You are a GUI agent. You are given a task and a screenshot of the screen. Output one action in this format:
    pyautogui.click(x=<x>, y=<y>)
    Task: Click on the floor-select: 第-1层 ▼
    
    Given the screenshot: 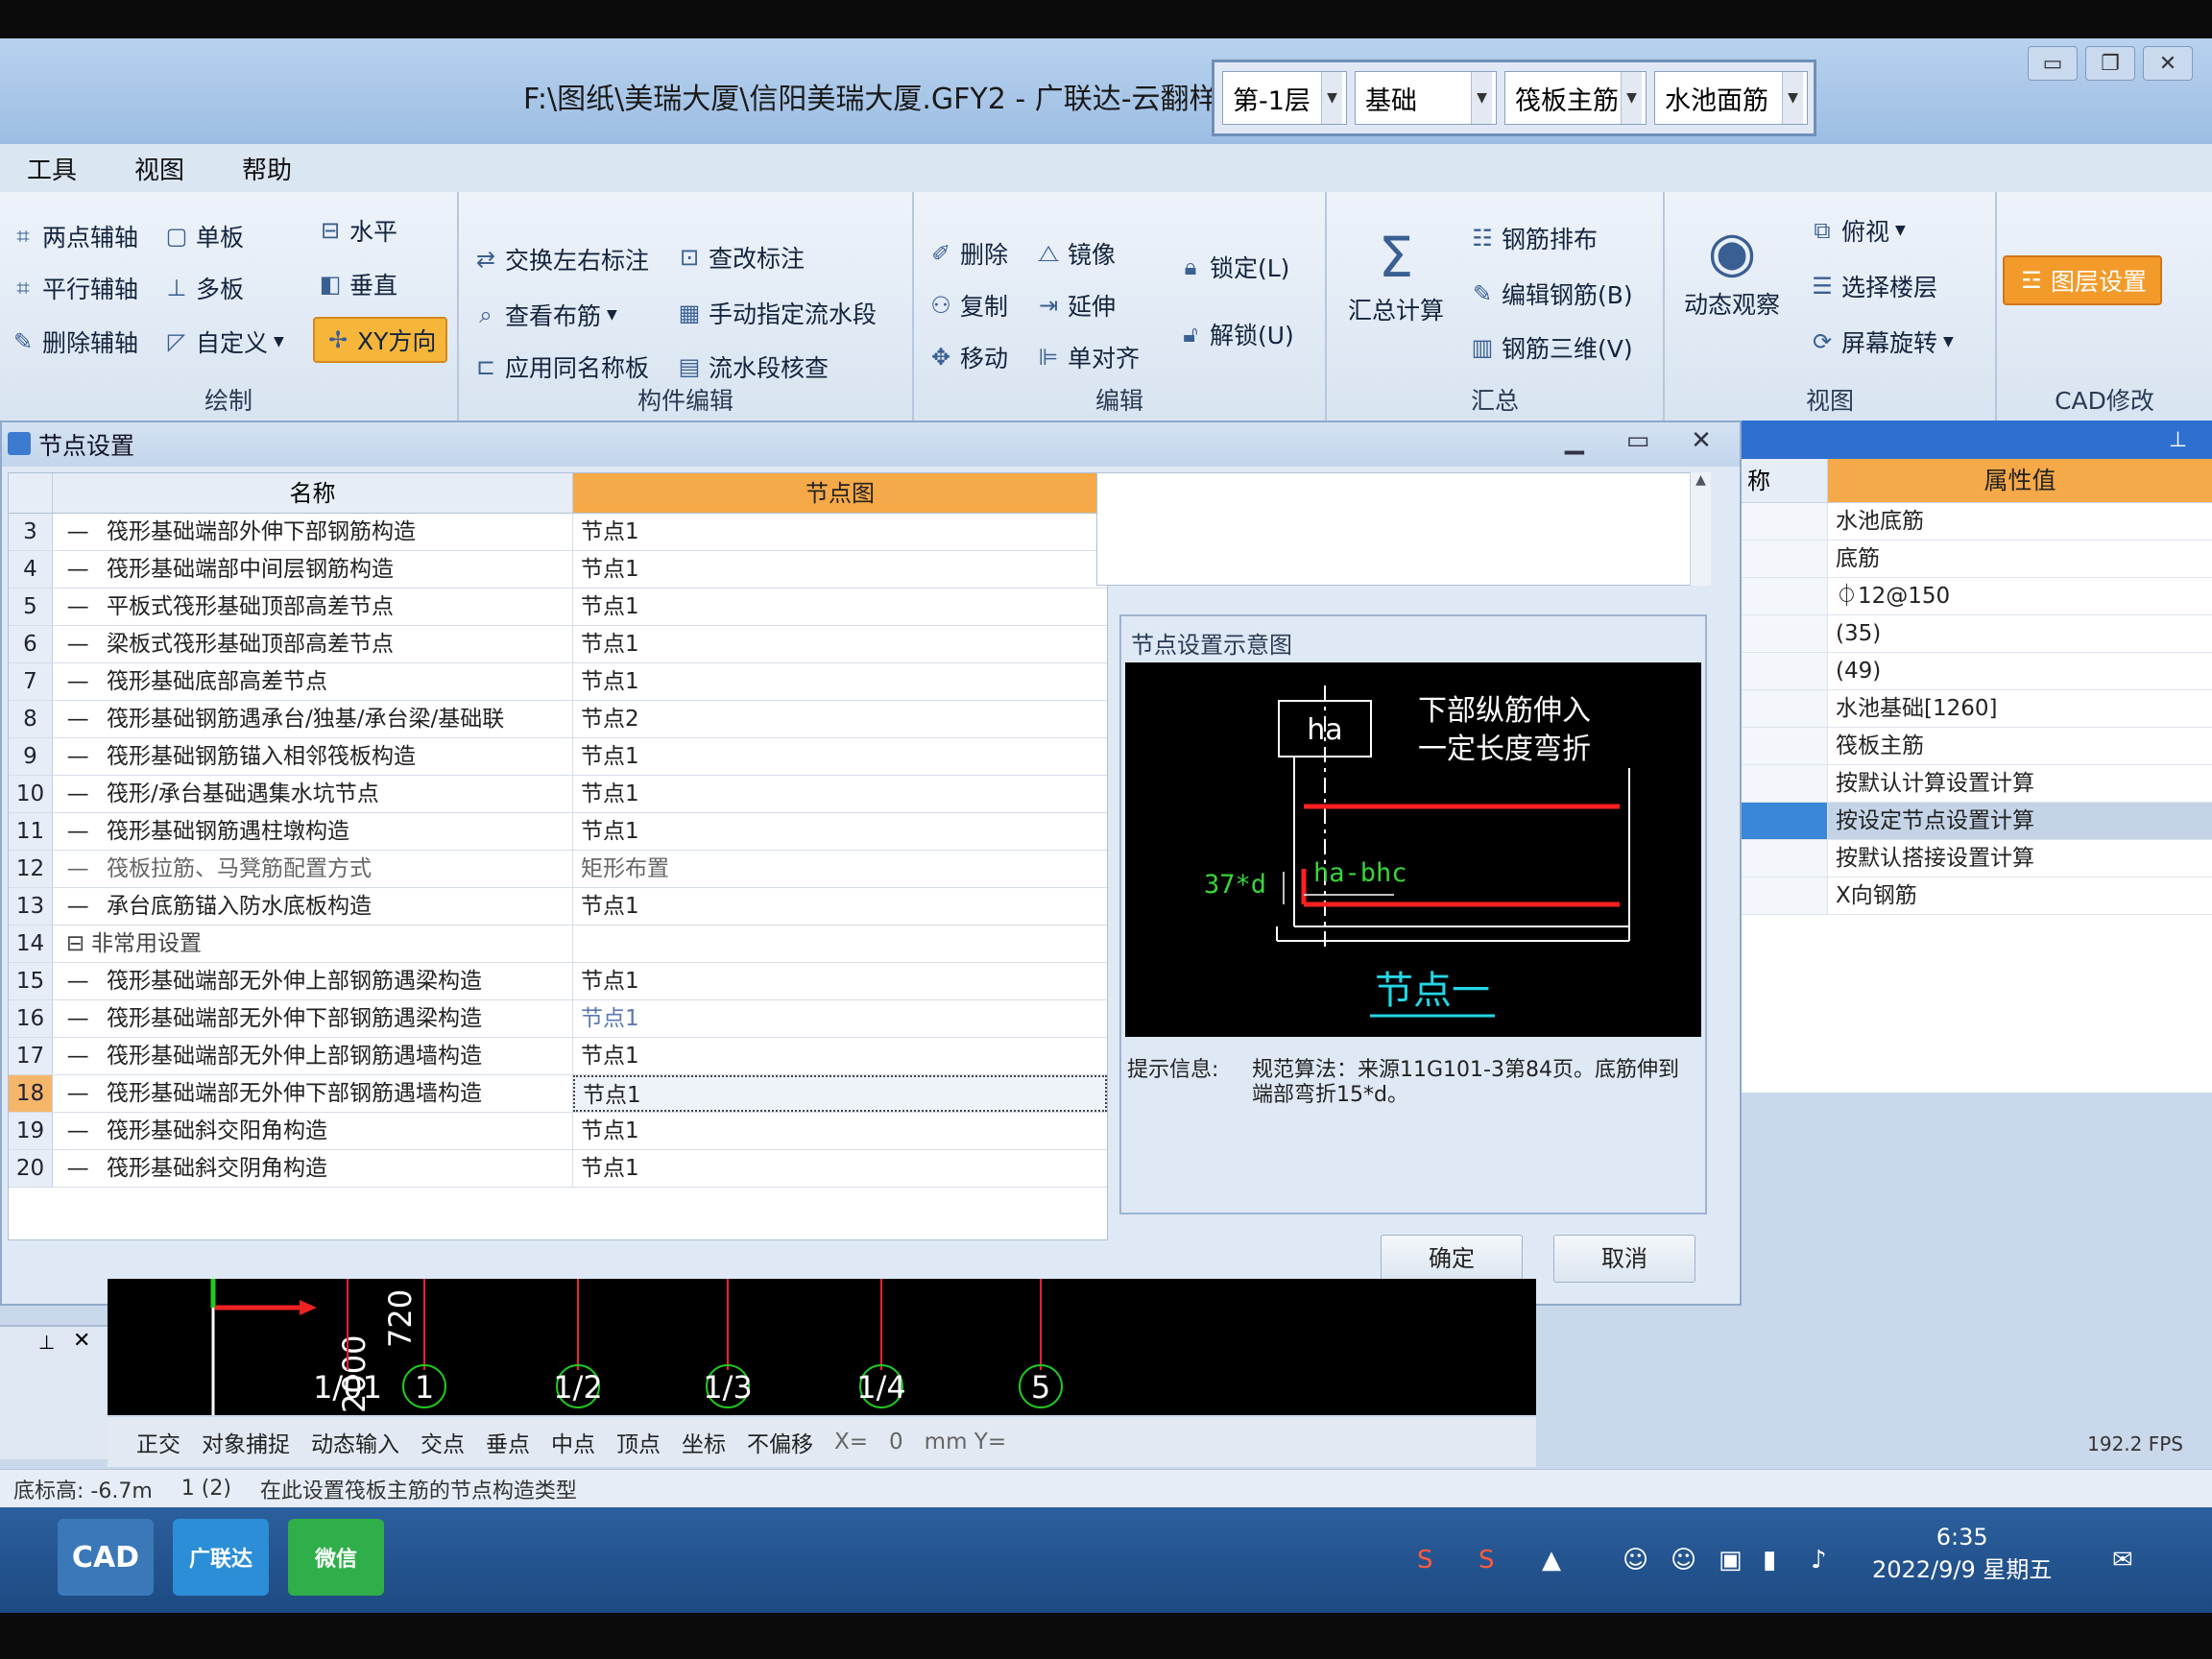 What is the action you would take?
    pyautogui.click(x=1284, y=98)
    